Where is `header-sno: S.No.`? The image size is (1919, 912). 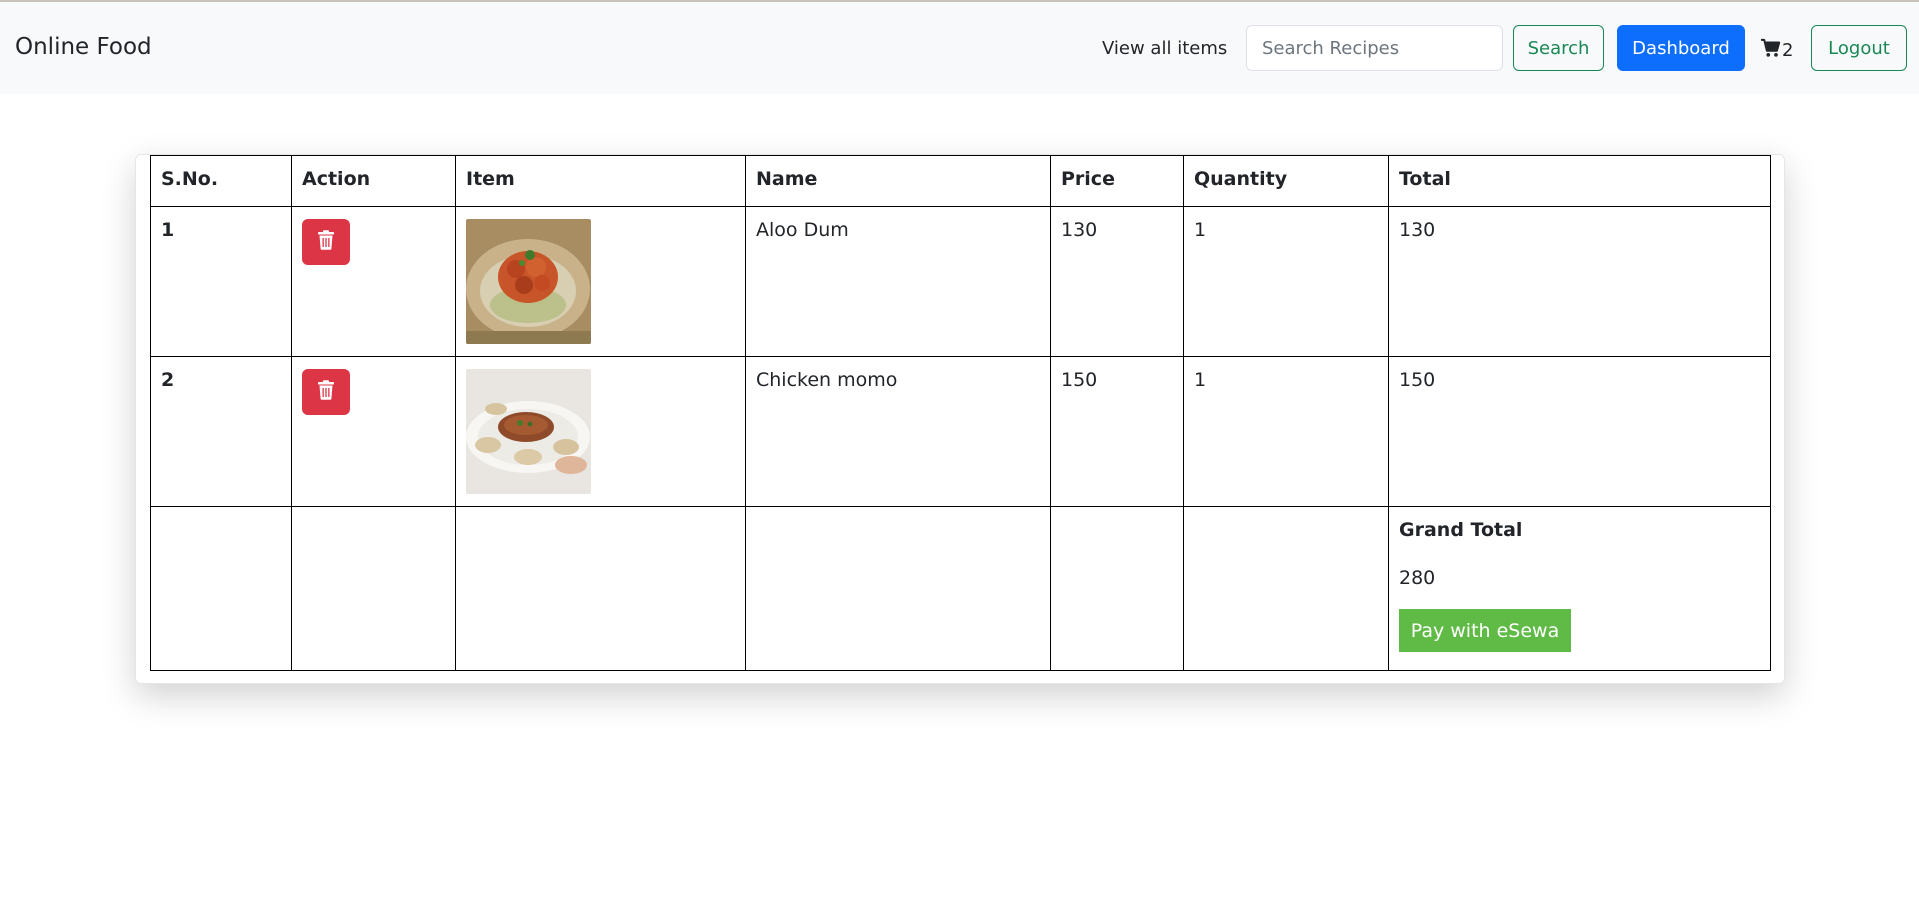
header-sno: S.No. is located at coordinates (221, 181).